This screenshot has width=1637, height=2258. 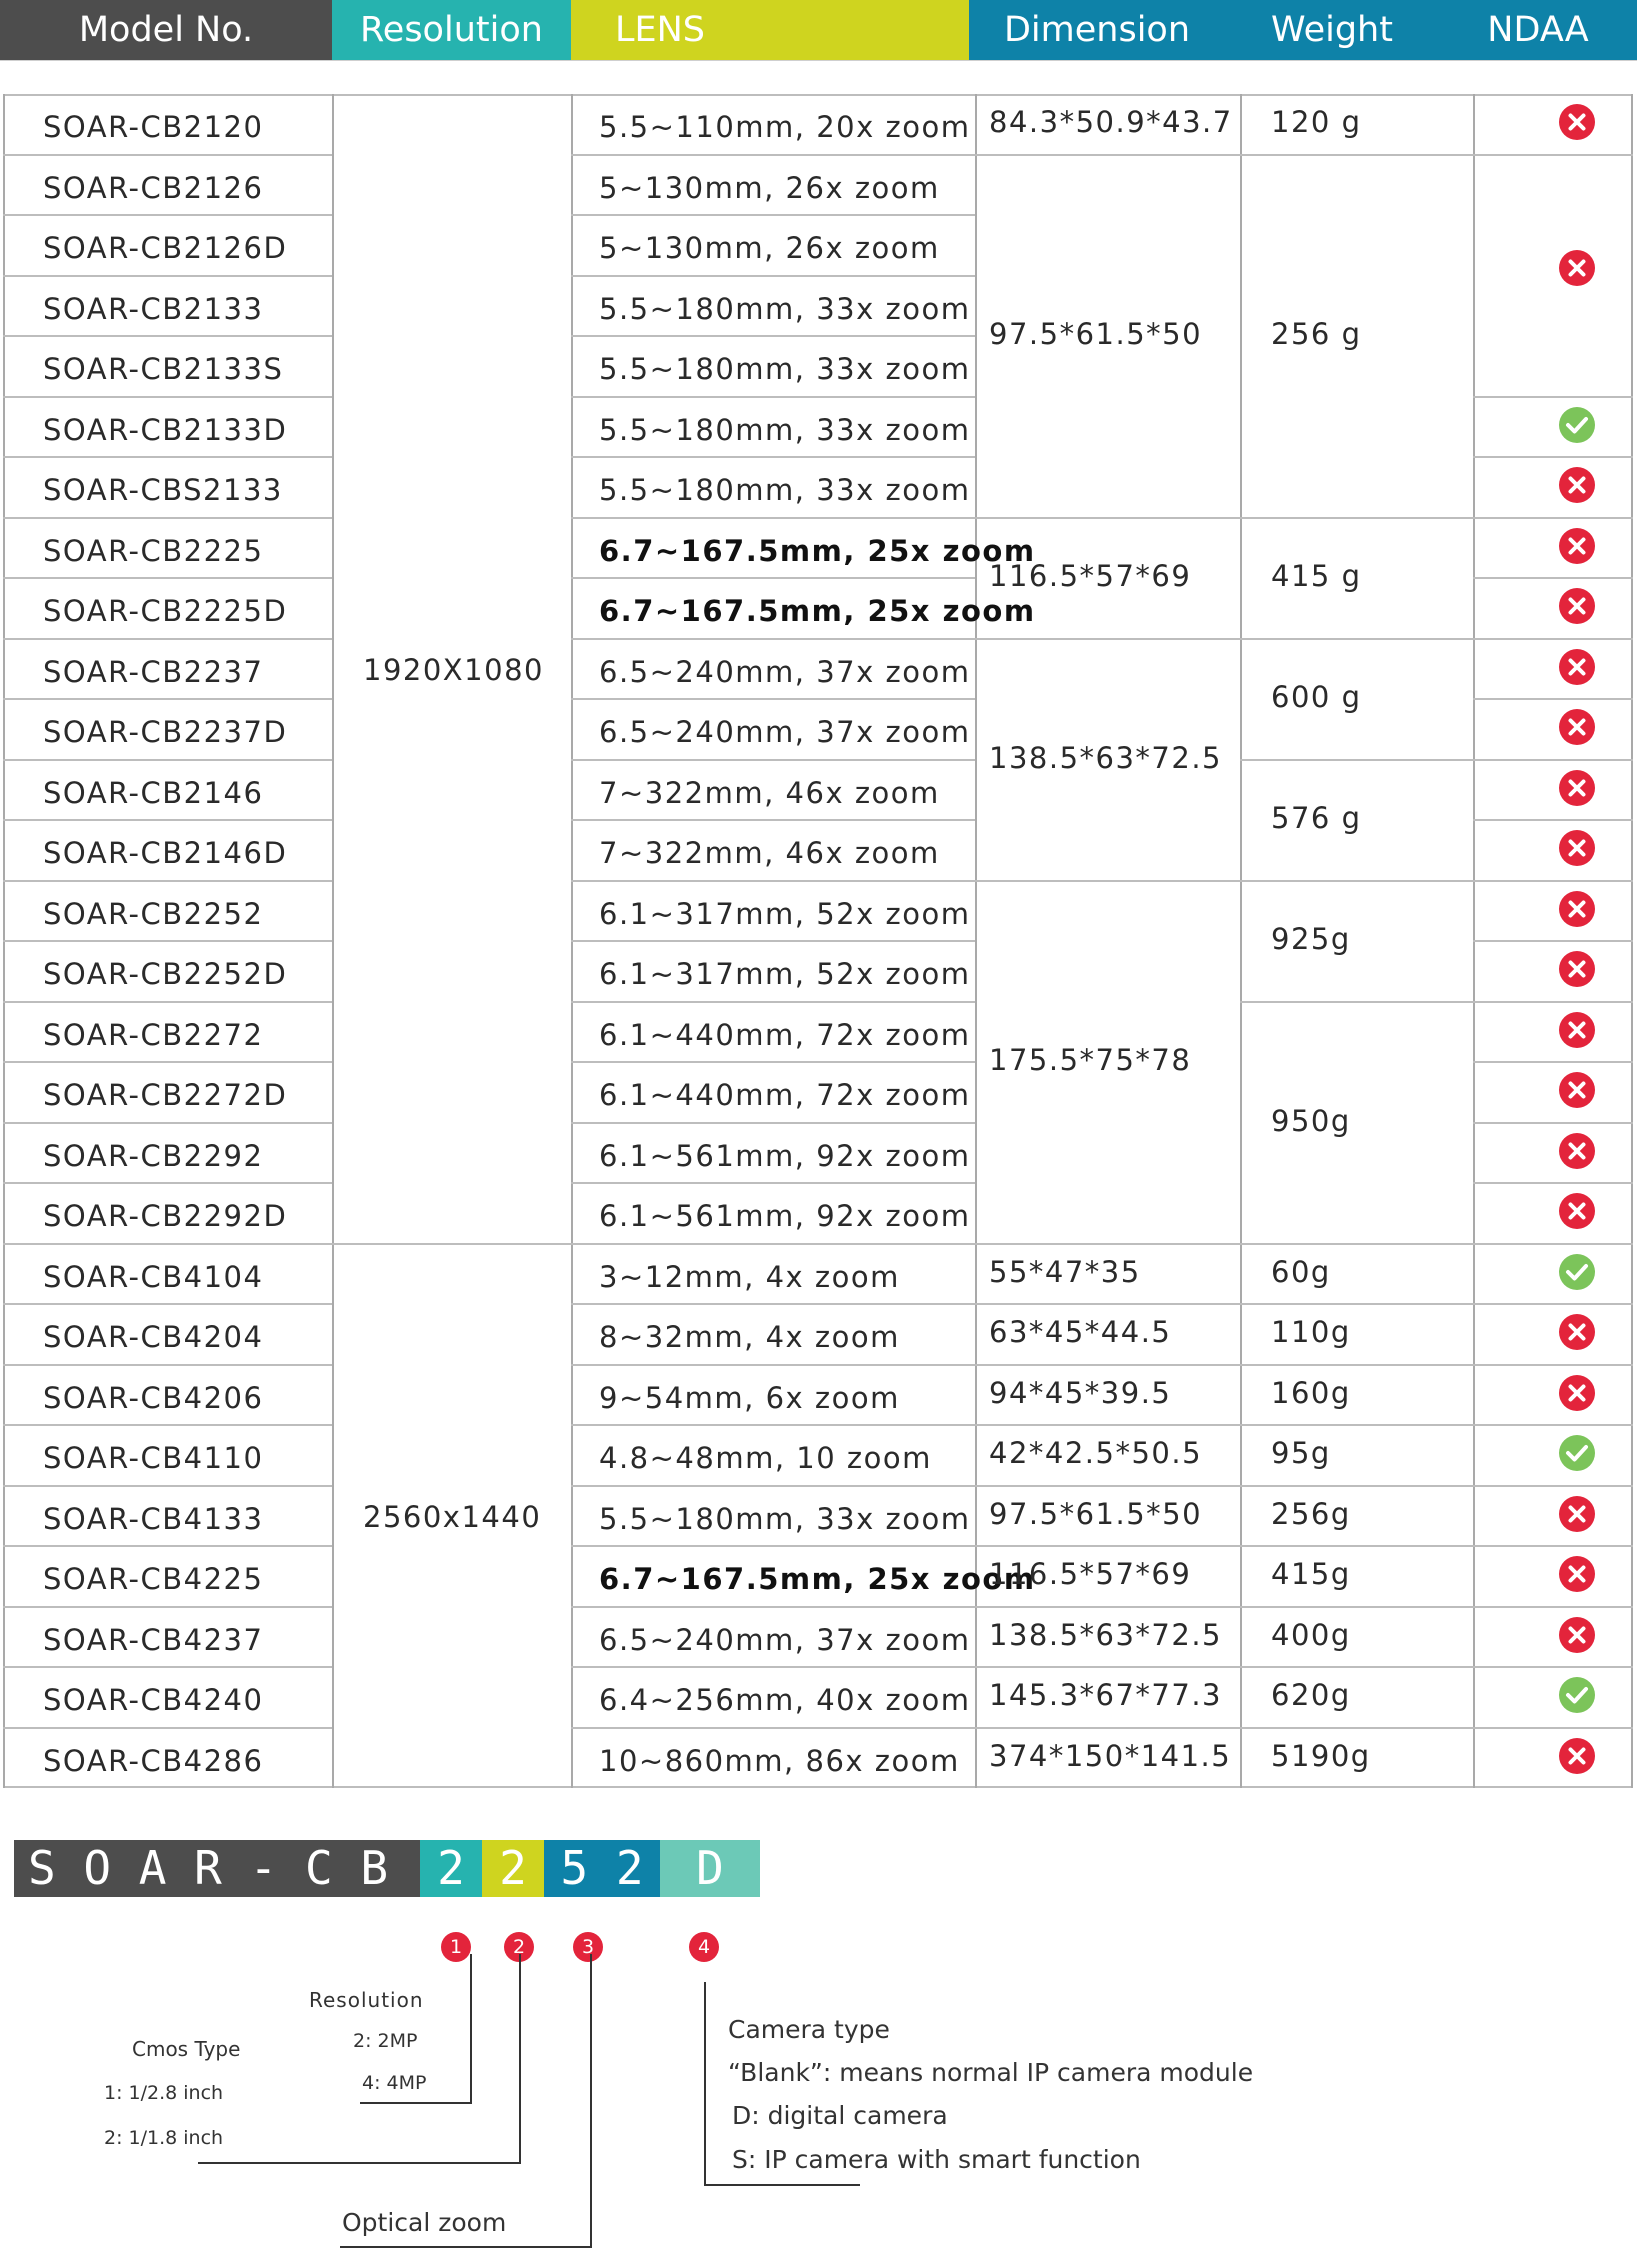 What do you see at coordinates (186, 2049) in the screenshot?
I see `cmos-type-title: Cmos Type` at bounding box center [186, 2049].